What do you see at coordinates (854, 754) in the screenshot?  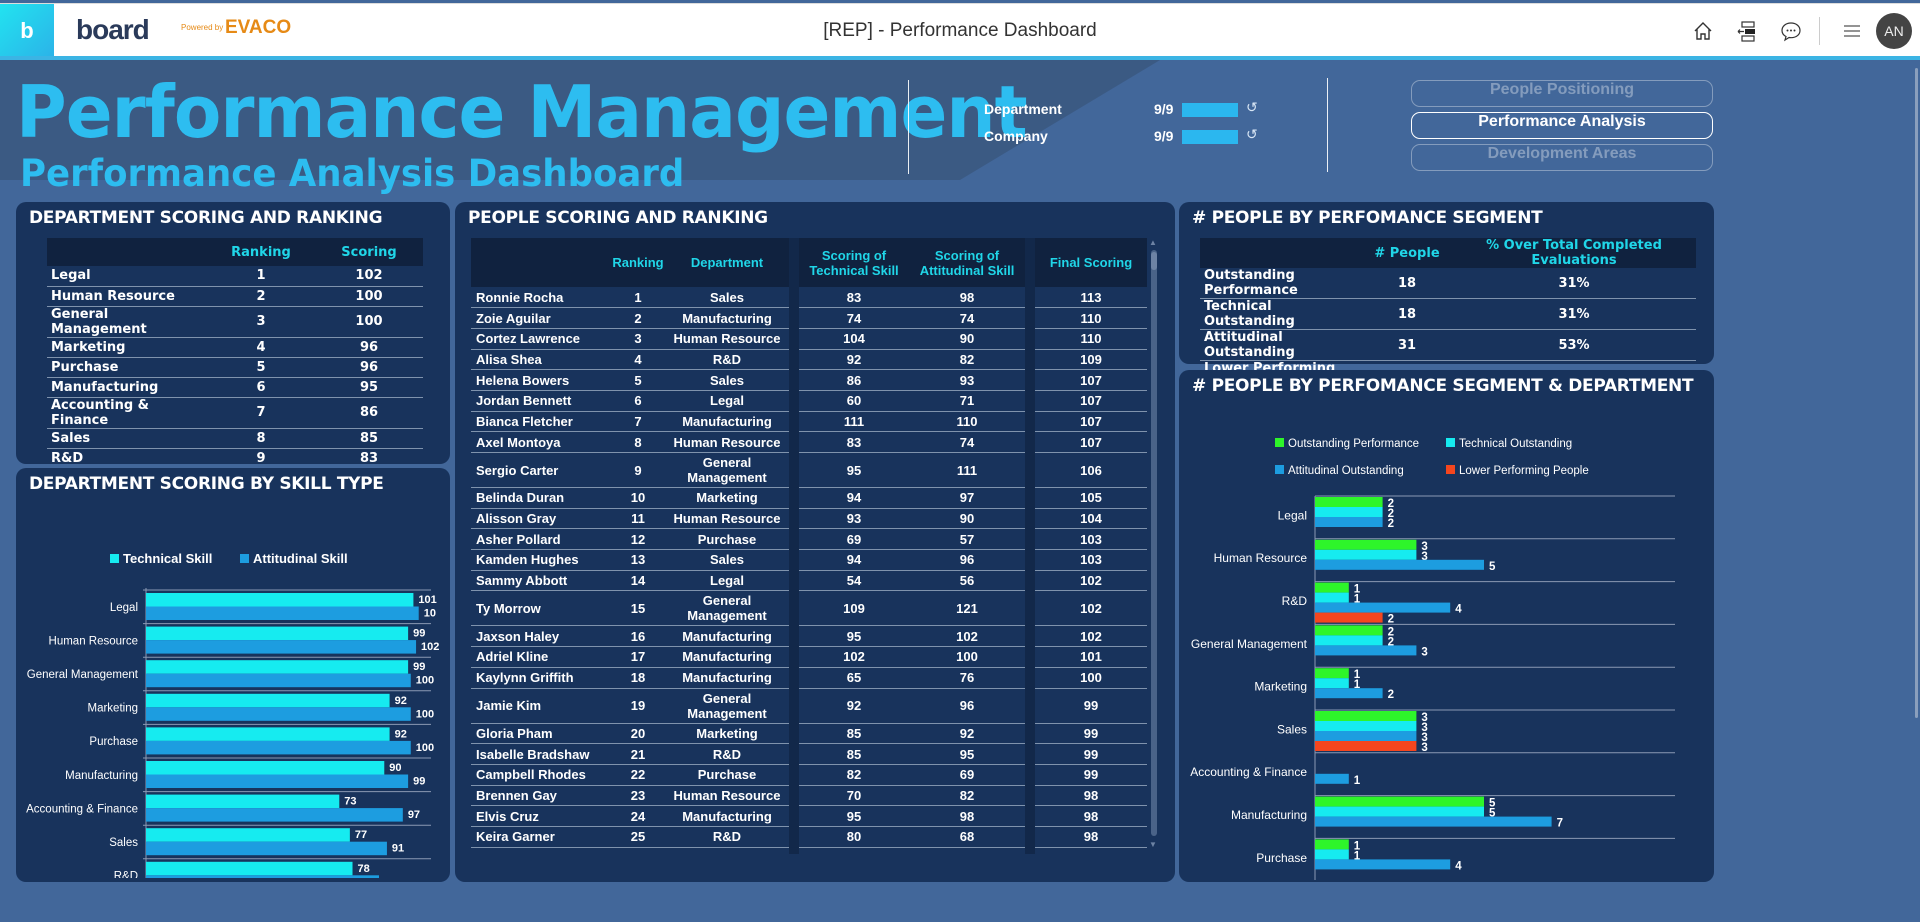 I see `technical-score: 85` at bounding box center [854, 754].